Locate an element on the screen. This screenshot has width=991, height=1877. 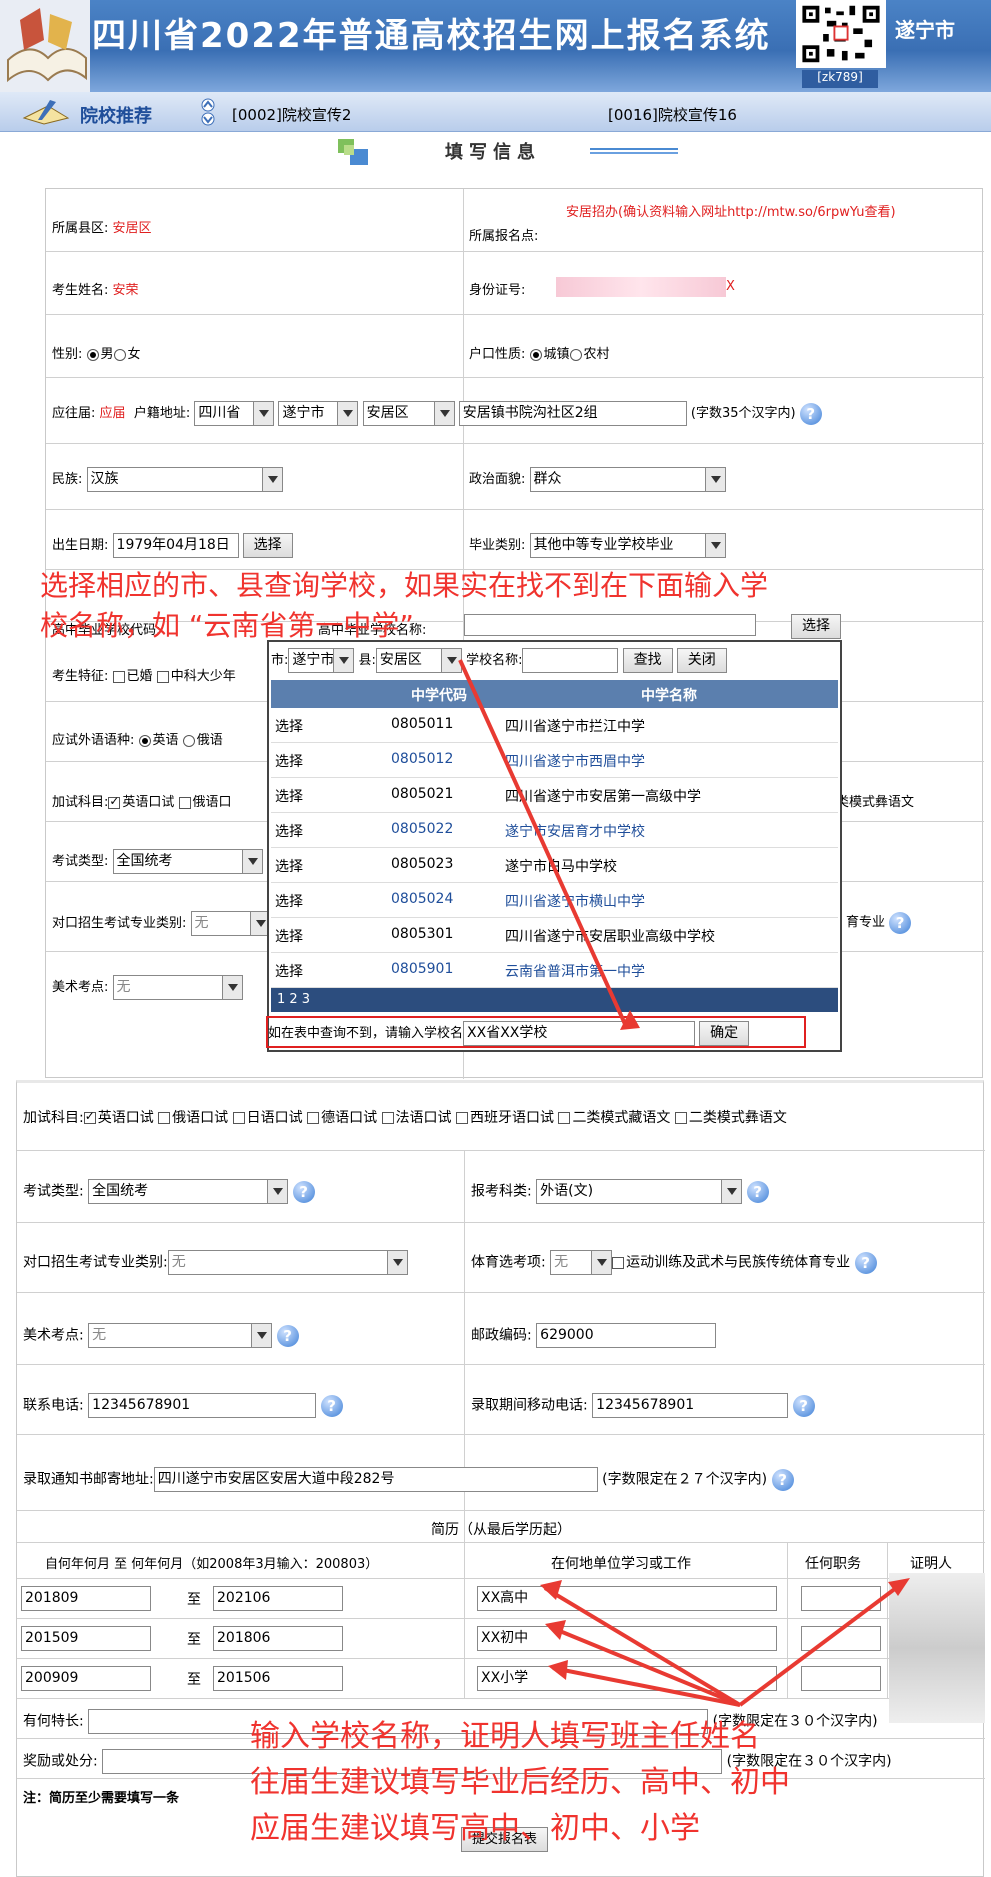
married-checkbox is located at coordinates (118, 676).